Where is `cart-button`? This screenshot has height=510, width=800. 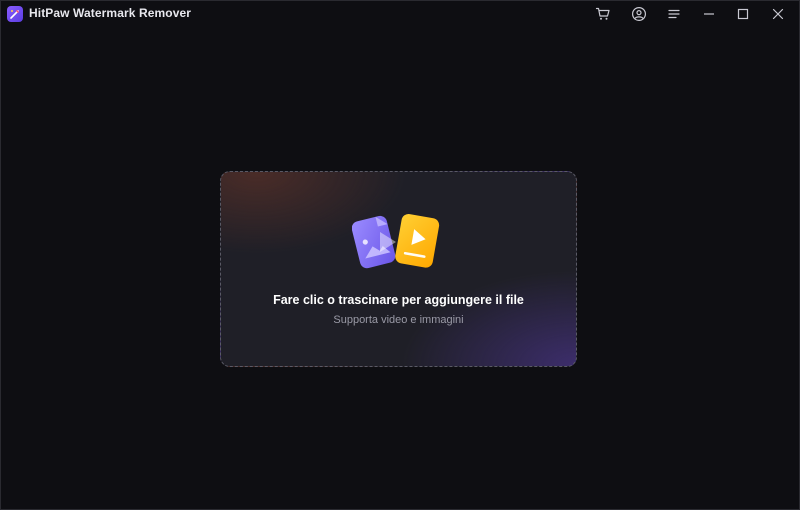
cart-button is located at coordinates (603, 14).